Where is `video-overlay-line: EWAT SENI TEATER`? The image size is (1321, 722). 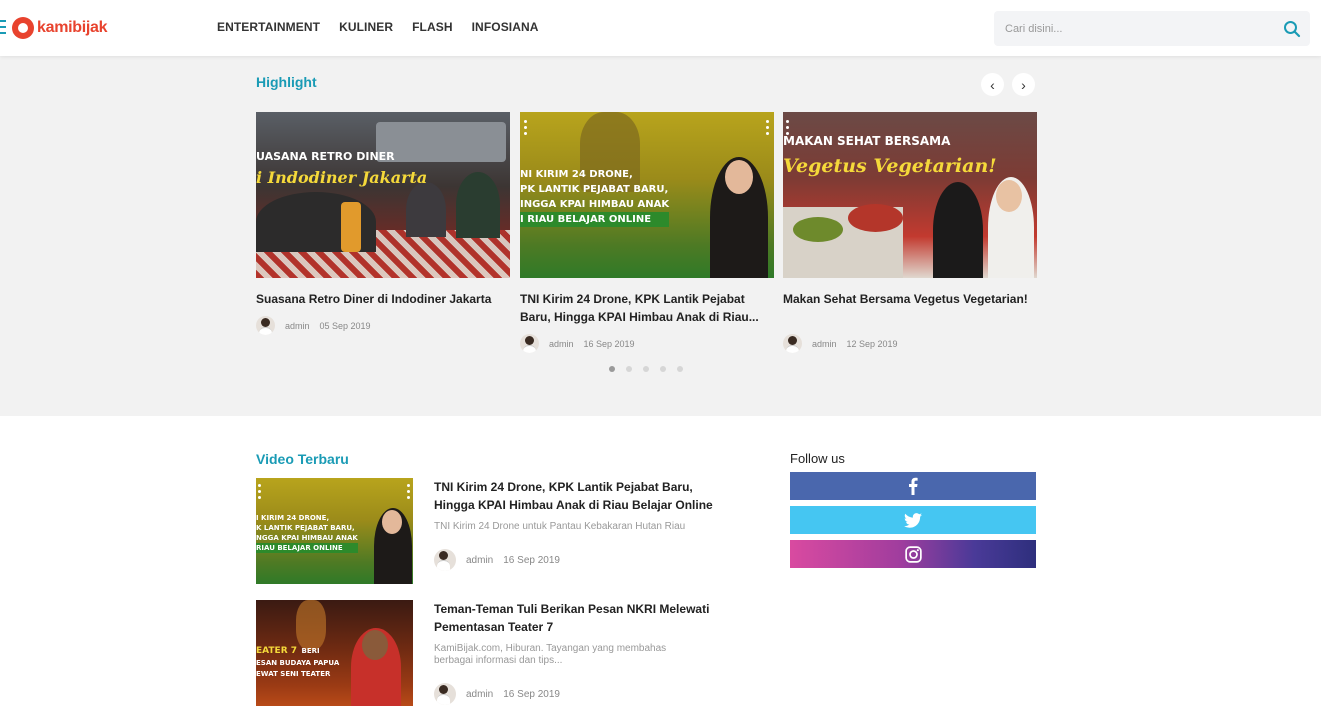
video-overlay-line: EWAT SENI TEATER is located at coordinates (293, 674).